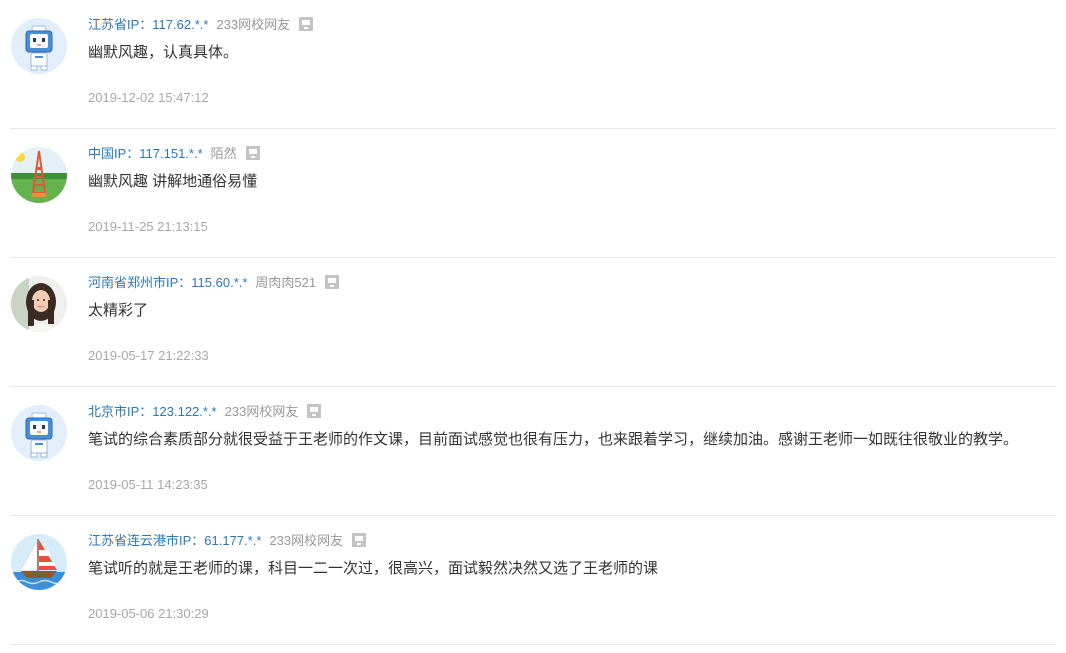  What do you see at coordinates (39, 175) in the screenshot?
I see `tower-landscape-avatar` at bounding box center [39, 175].